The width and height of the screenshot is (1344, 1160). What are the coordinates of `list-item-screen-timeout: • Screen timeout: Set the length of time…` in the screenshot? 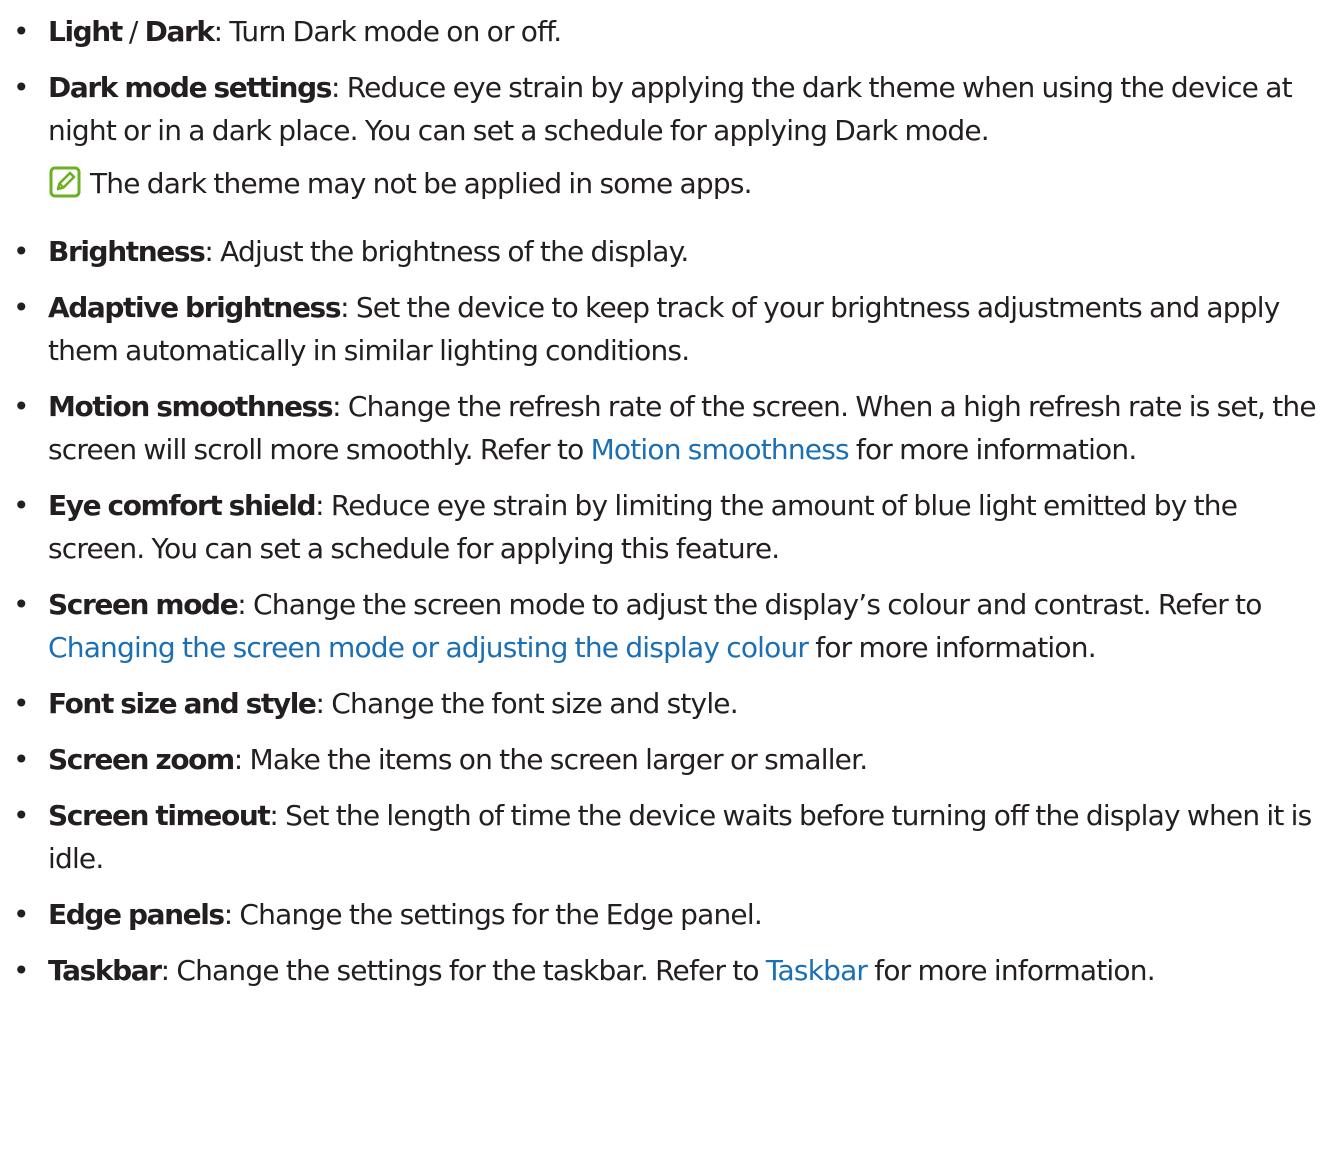 It's located at (672, 837).